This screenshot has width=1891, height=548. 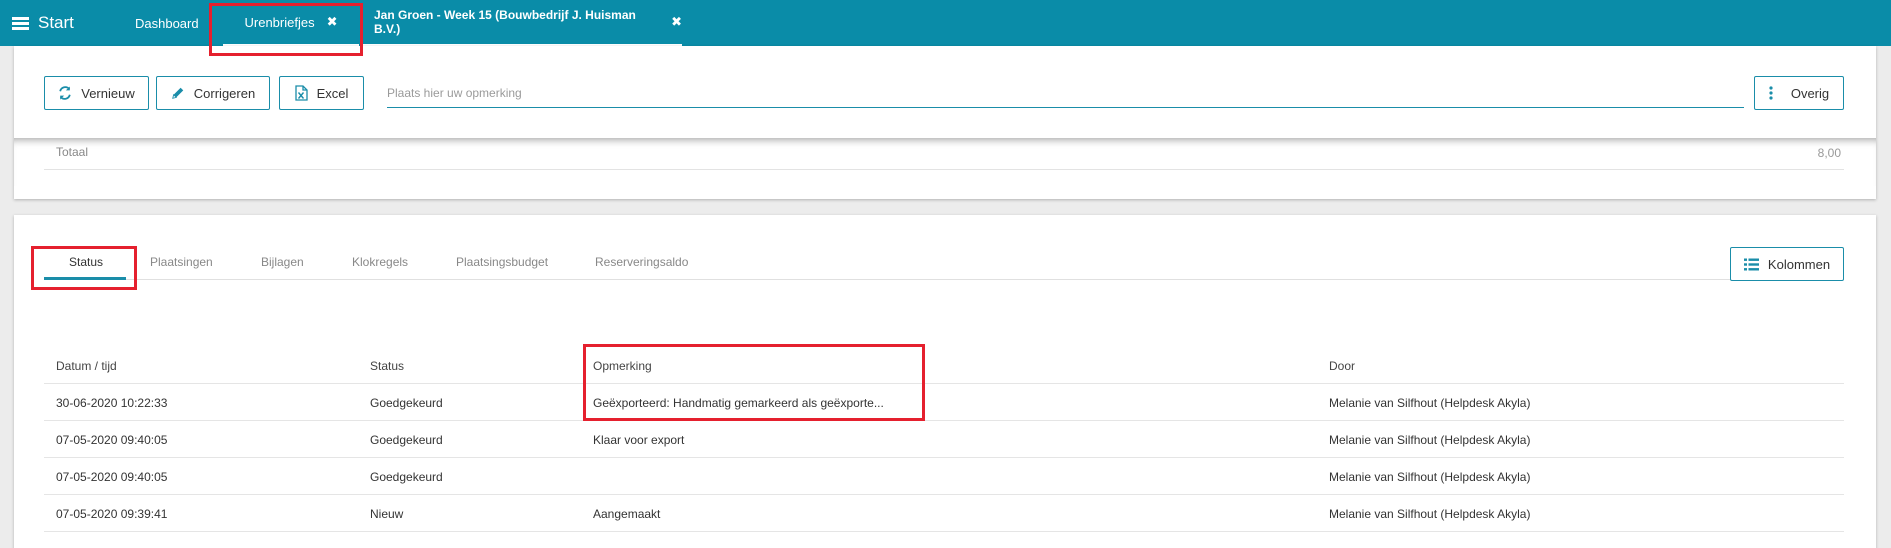 I want to click on kolommen-label: Kolommen, so click(x=1799, y=264).